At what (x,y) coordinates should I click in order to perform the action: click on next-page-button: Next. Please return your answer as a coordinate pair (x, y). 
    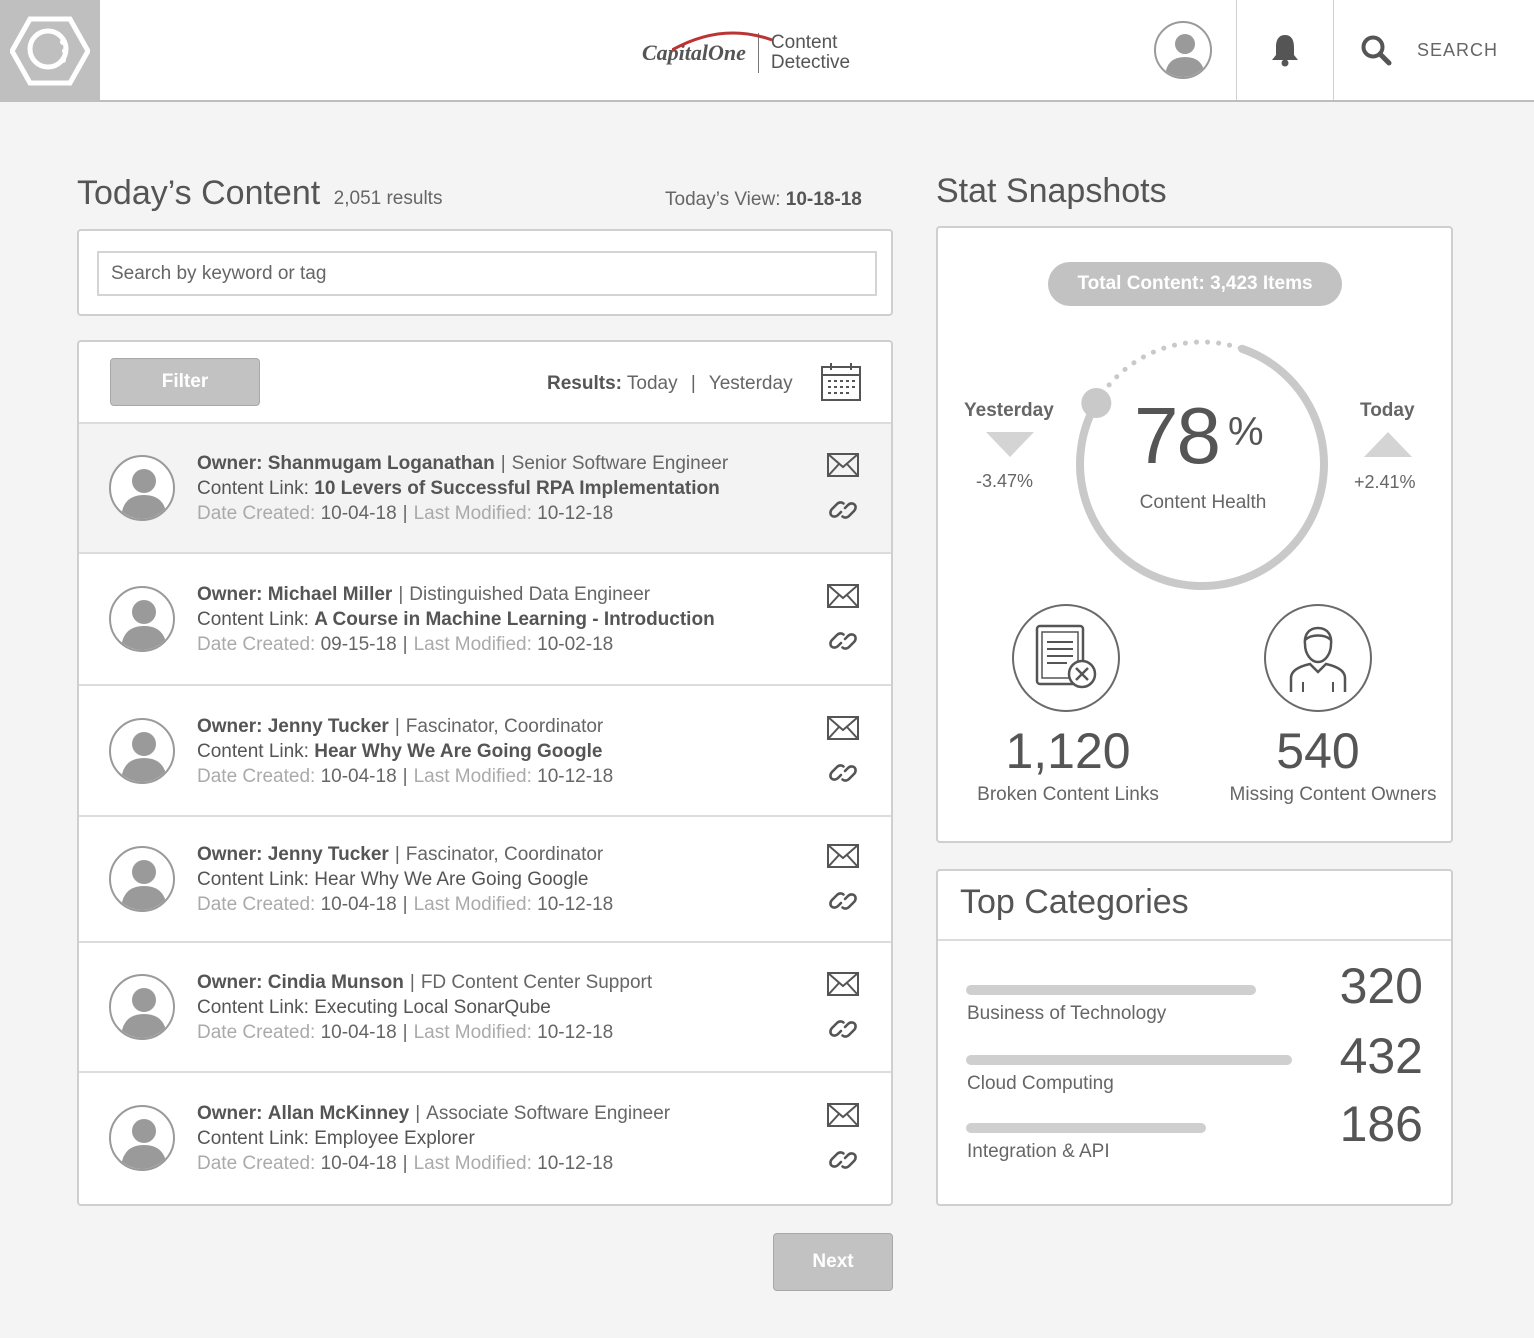
    Looking at the image, I should click on (833, 1262).